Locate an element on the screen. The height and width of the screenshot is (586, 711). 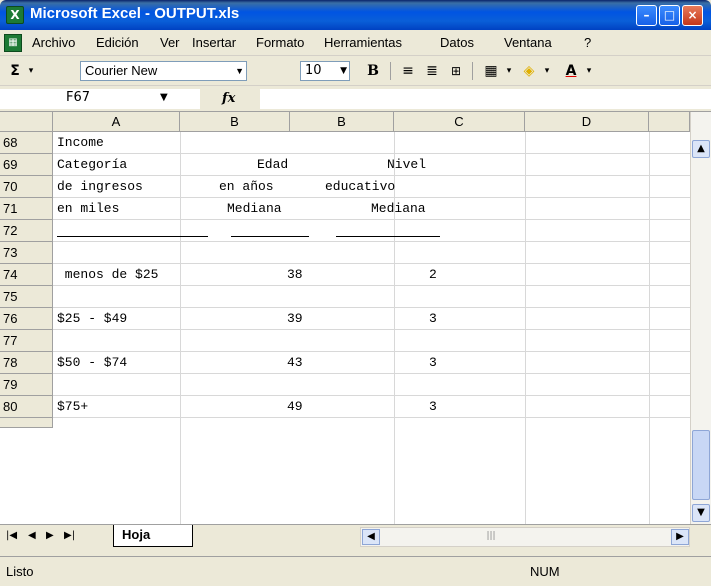
cell-b76: 39 is located at coordinates (295, 319).